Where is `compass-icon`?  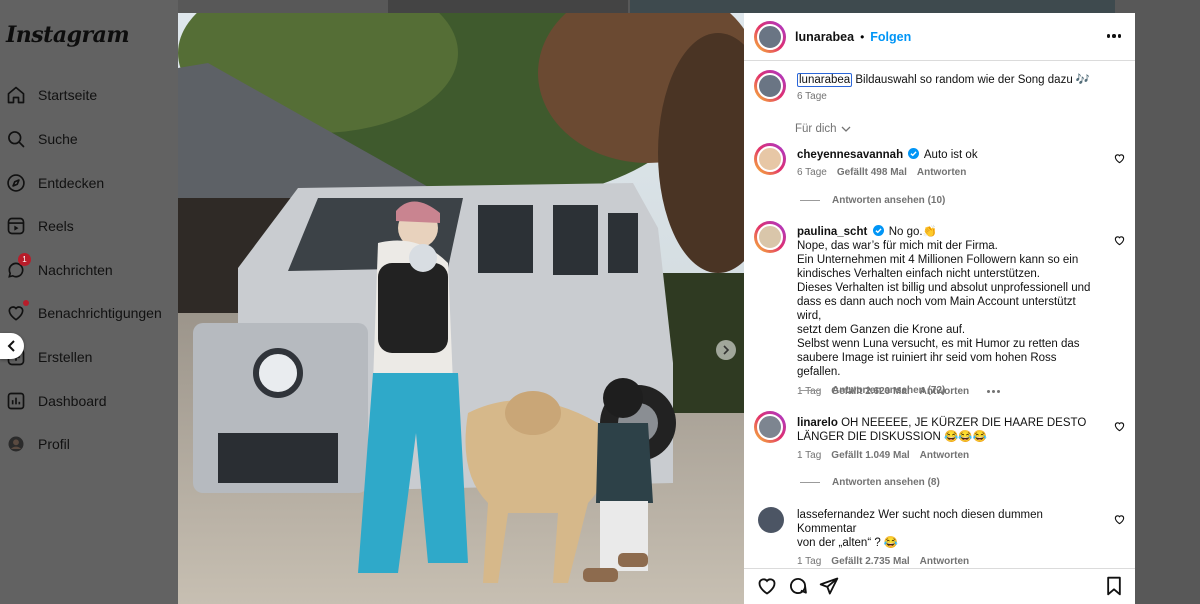
compass-icon is located at coordinates (16, 183).